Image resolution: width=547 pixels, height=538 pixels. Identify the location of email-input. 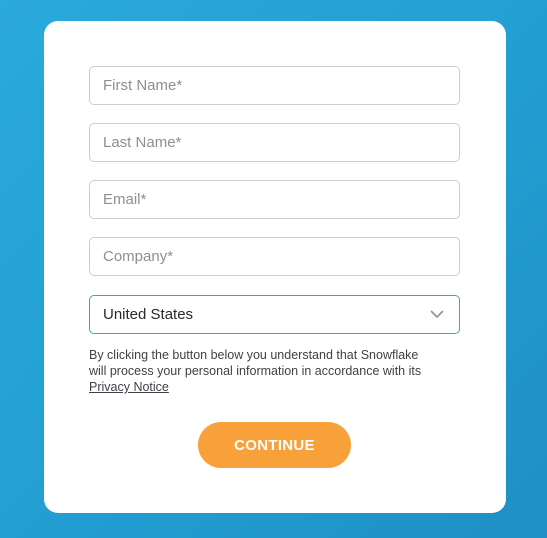
(274, 199).